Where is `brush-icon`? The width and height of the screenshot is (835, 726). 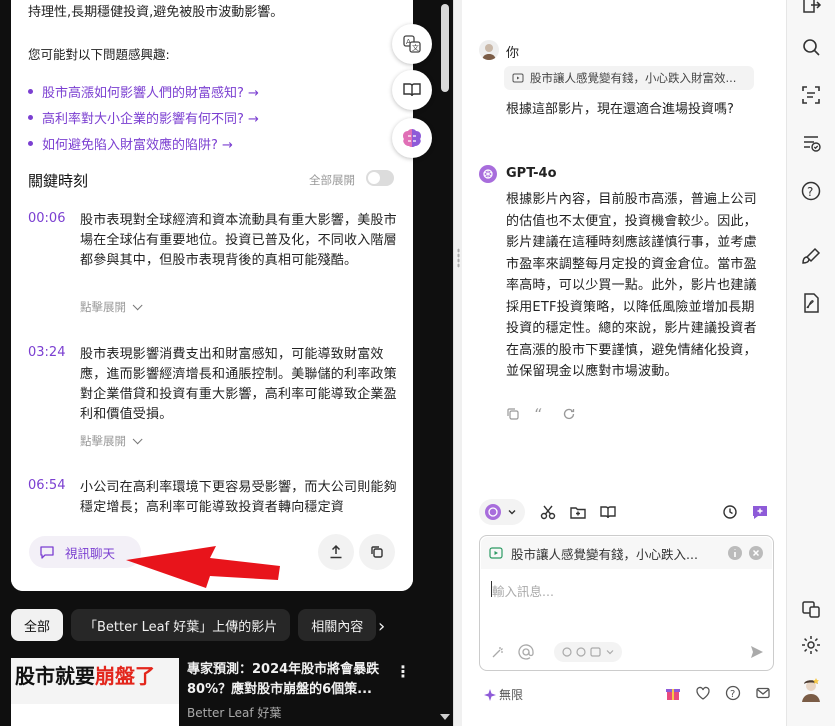
brush-icon is located at coordinates (811, 257).